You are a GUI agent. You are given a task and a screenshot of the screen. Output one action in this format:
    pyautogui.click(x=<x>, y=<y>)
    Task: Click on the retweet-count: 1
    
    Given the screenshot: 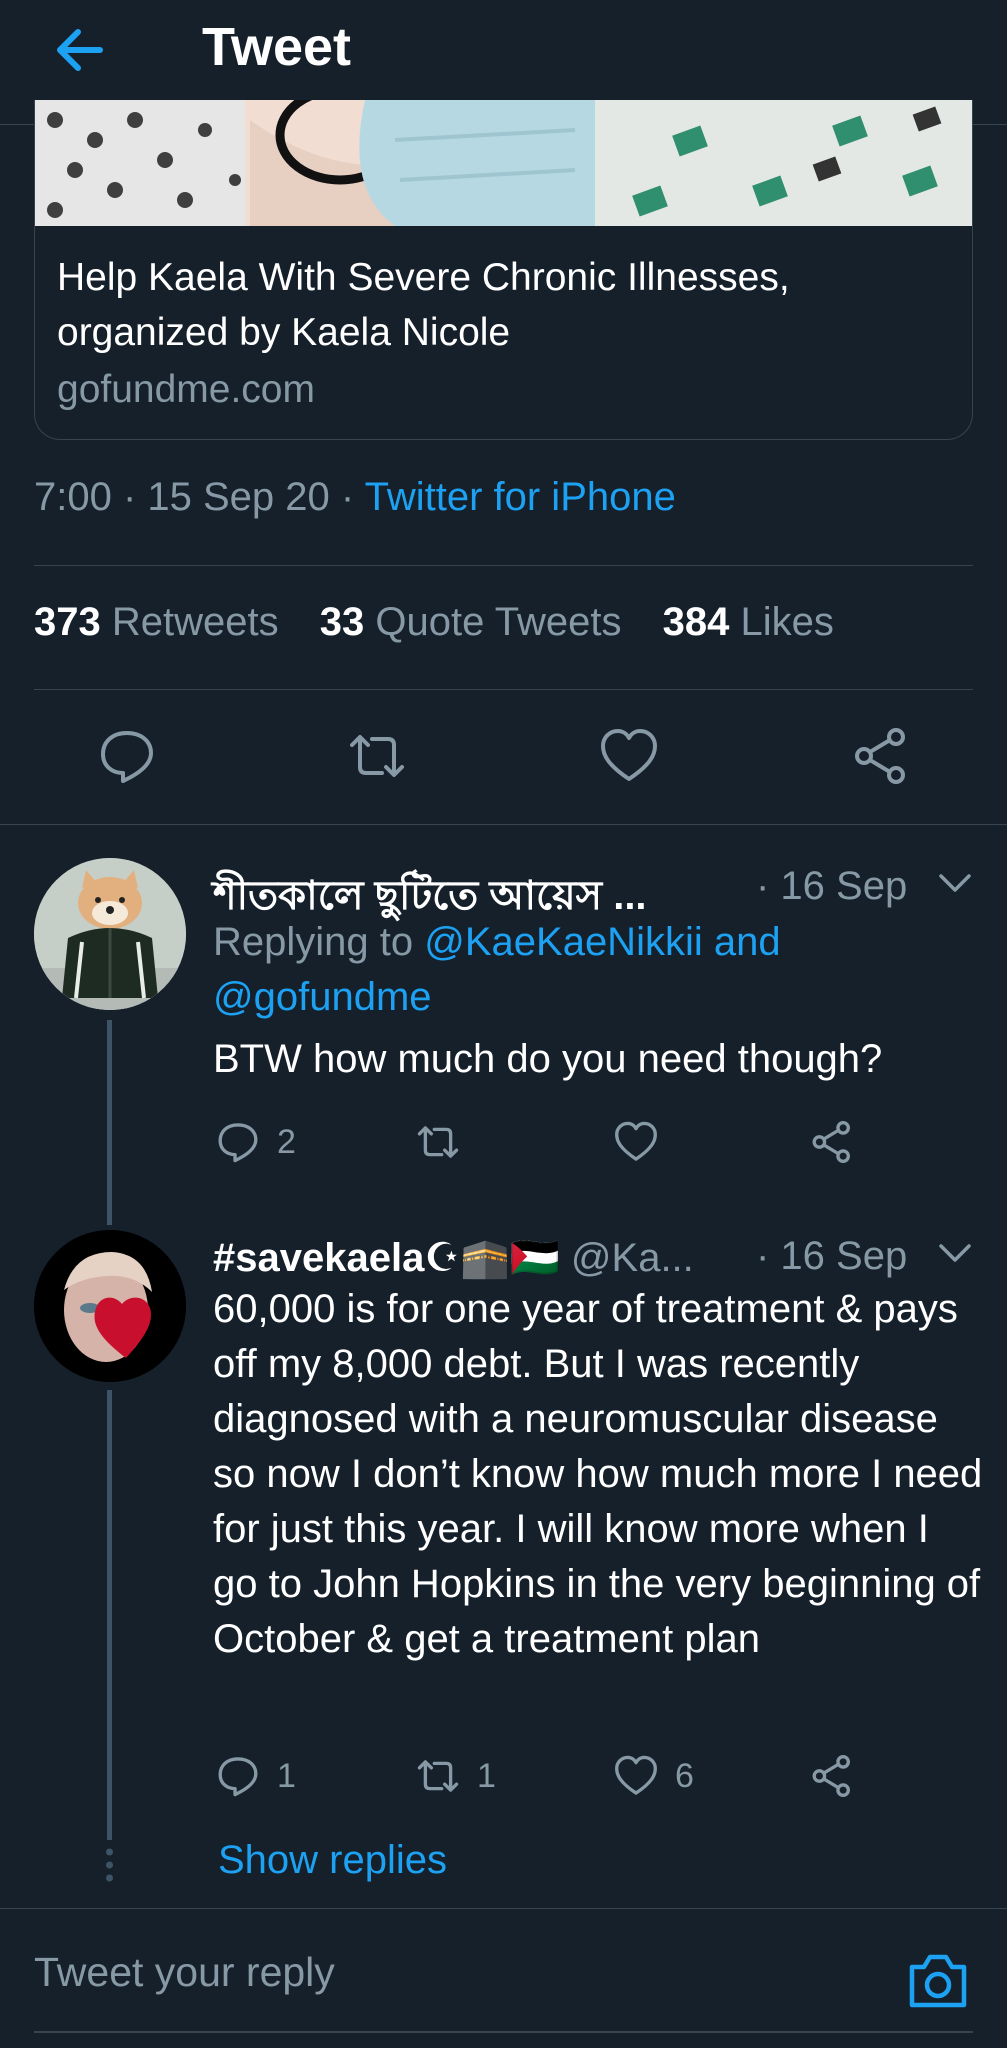 What is the action you would take?
    pyautogui.click(x=486, y=1775)
    